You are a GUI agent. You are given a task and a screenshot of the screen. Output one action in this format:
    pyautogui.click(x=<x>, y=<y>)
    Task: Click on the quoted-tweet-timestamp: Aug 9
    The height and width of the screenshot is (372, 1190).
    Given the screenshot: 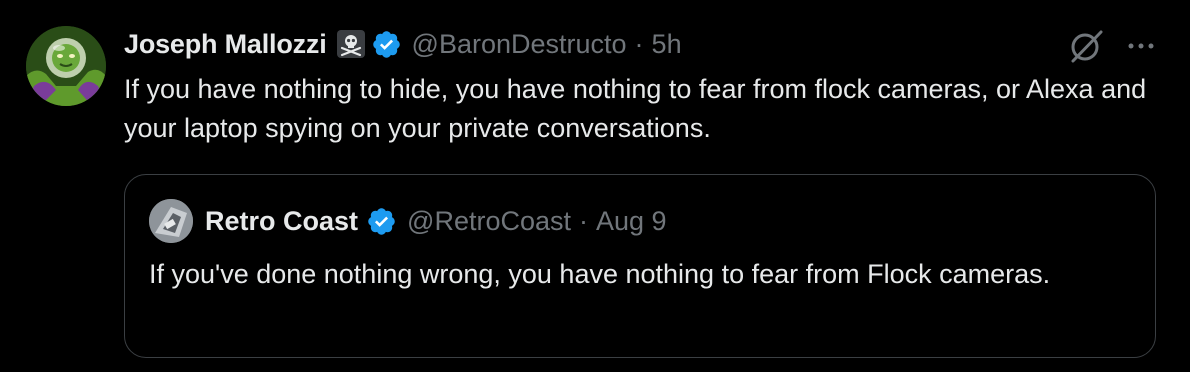 What is the action you would take?
    pyautogui.click(x=631, y=221)
    